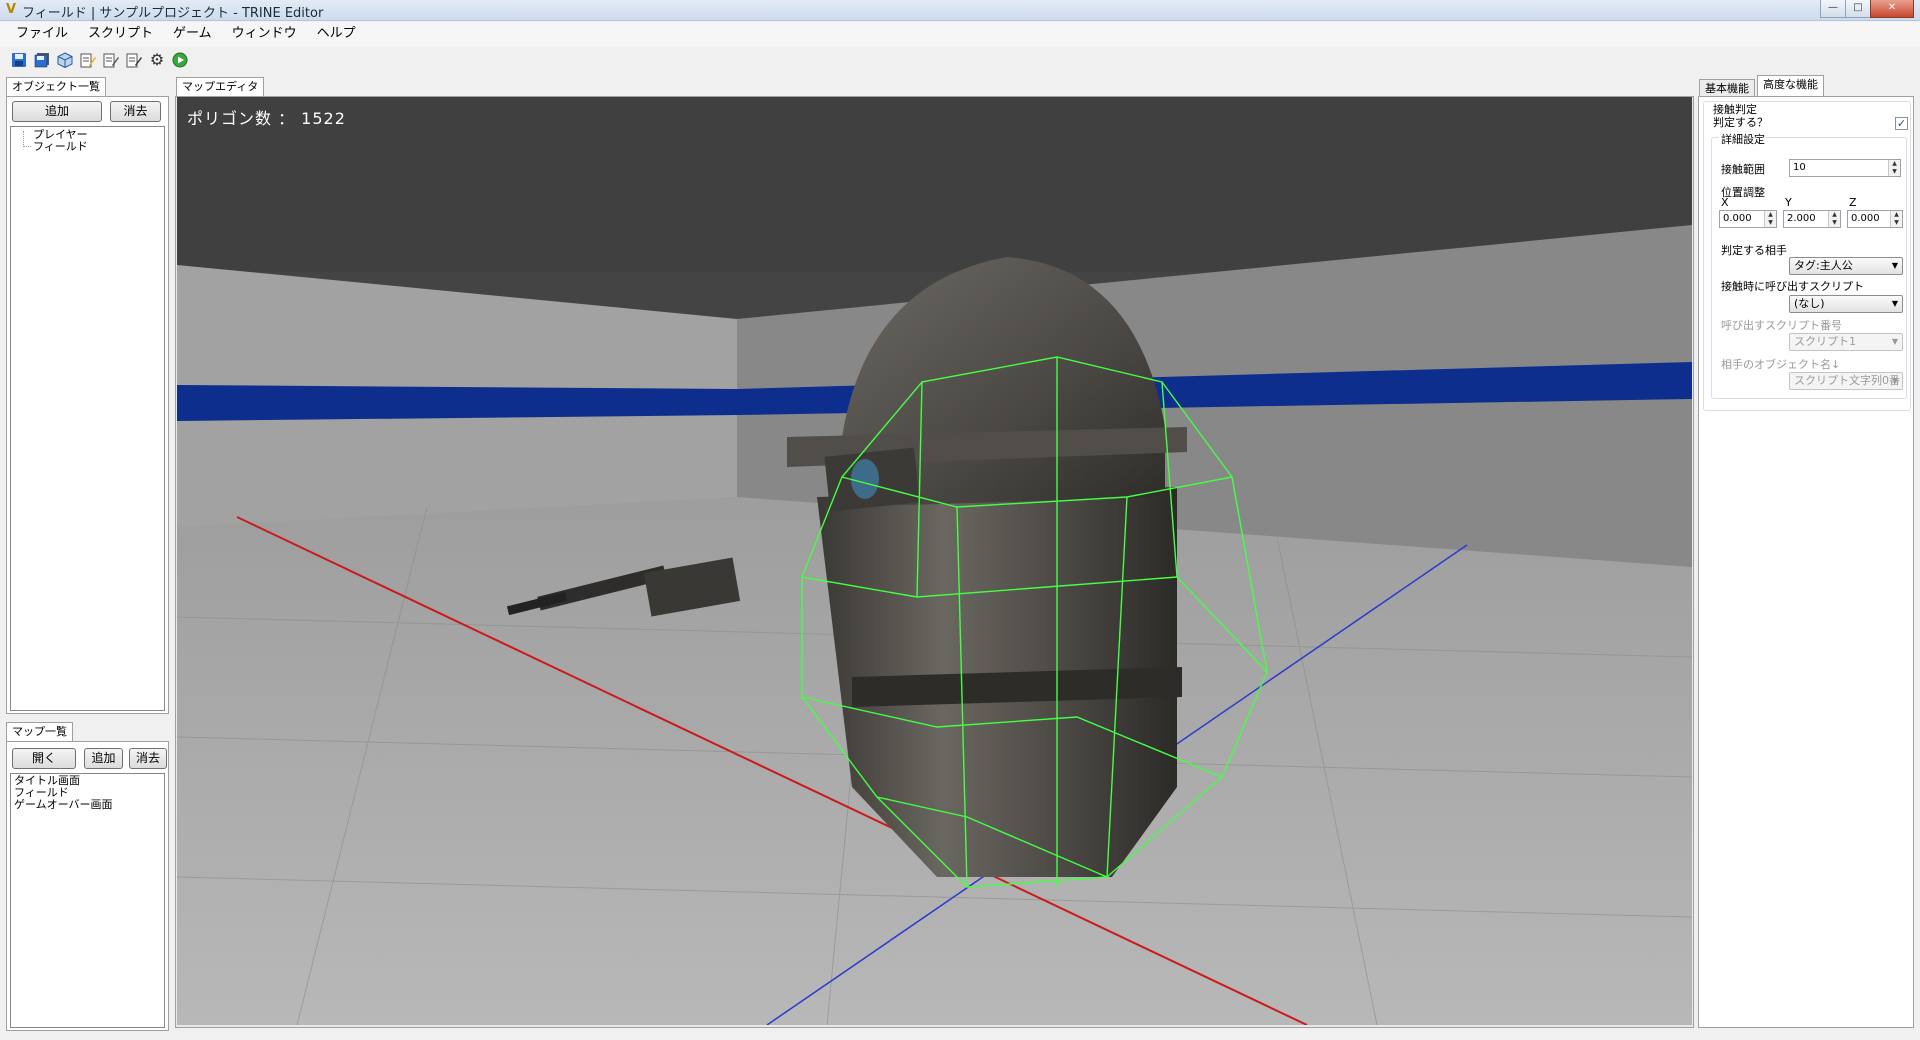 The width and height of the screenshot is (1920, 1040). Describe the element at coordinates (1770, 219) in the screenshot. I see `x-spinner-icon: ▲ ▼` at that location.